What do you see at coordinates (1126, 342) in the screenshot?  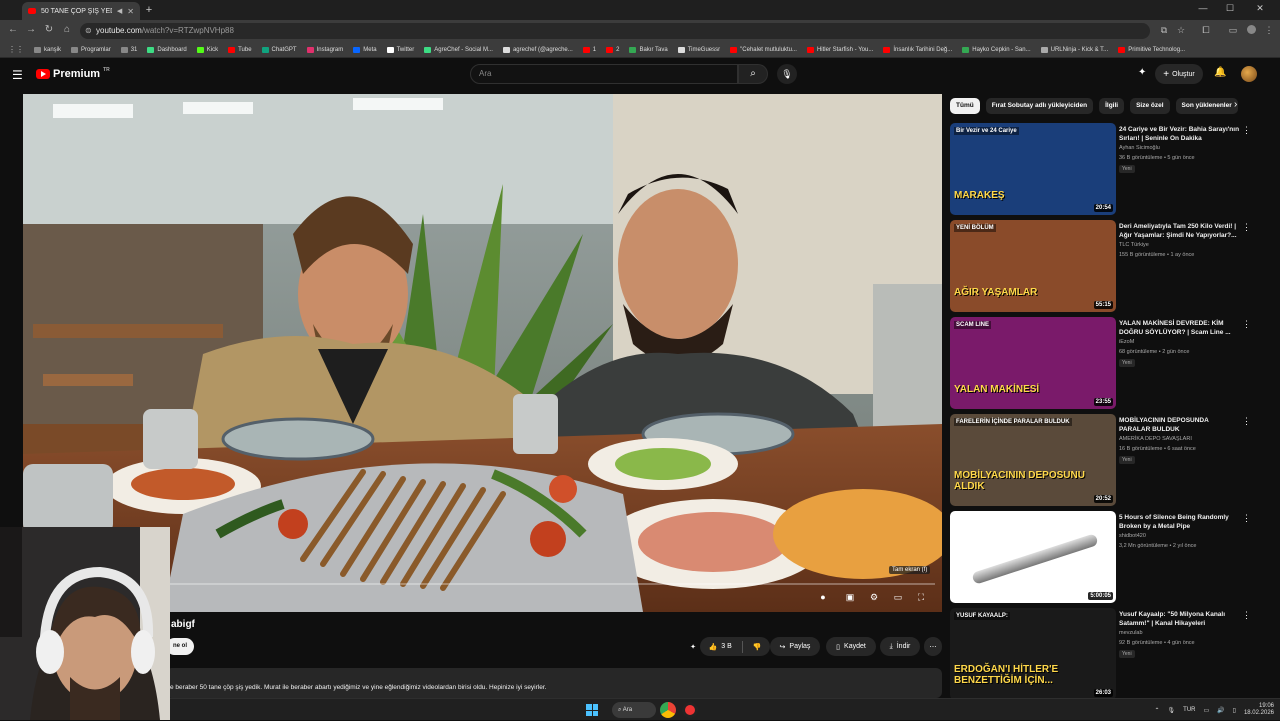 I see `channel-name: iEzoM` at bounding box center [1126, 342].